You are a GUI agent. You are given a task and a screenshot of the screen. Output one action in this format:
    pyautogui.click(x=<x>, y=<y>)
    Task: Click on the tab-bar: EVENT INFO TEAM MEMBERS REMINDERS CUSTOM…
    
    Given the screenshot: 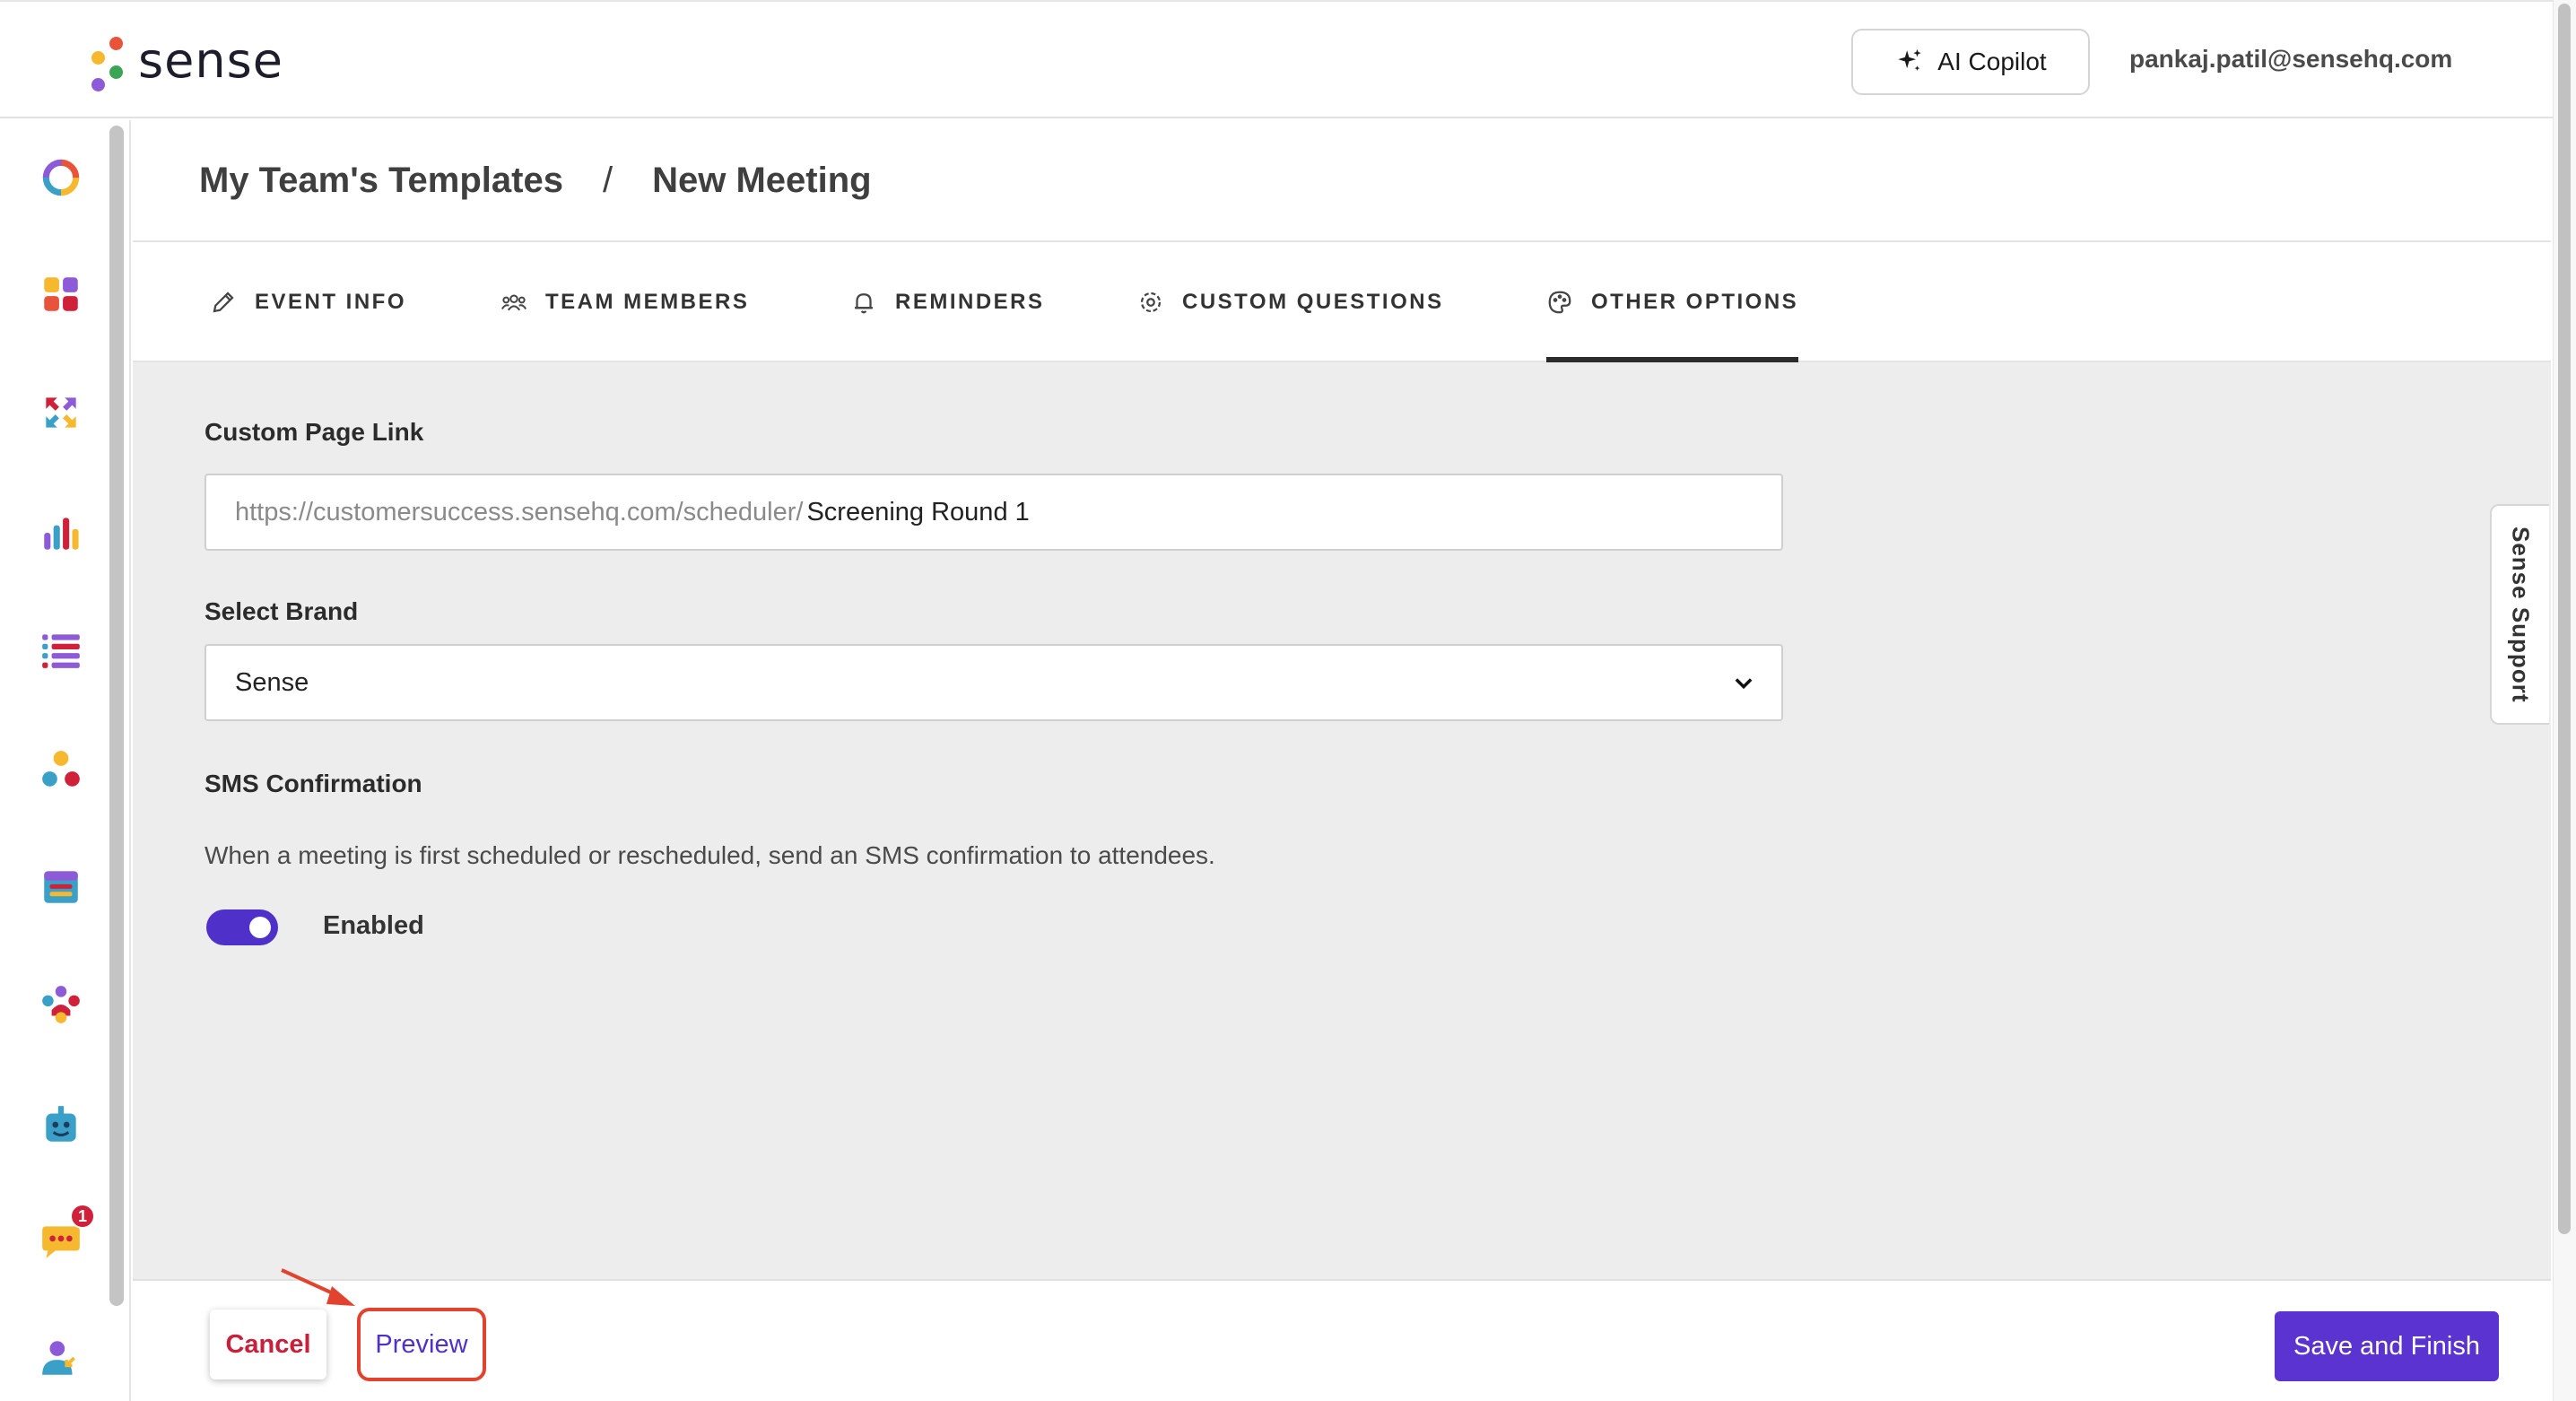 What is the action you would take?
    pyautogui.click(x=1342, y=303)
    